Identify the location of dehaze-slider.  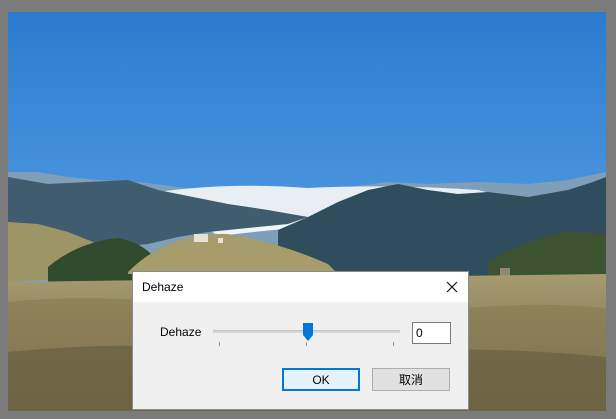
(306, 335).